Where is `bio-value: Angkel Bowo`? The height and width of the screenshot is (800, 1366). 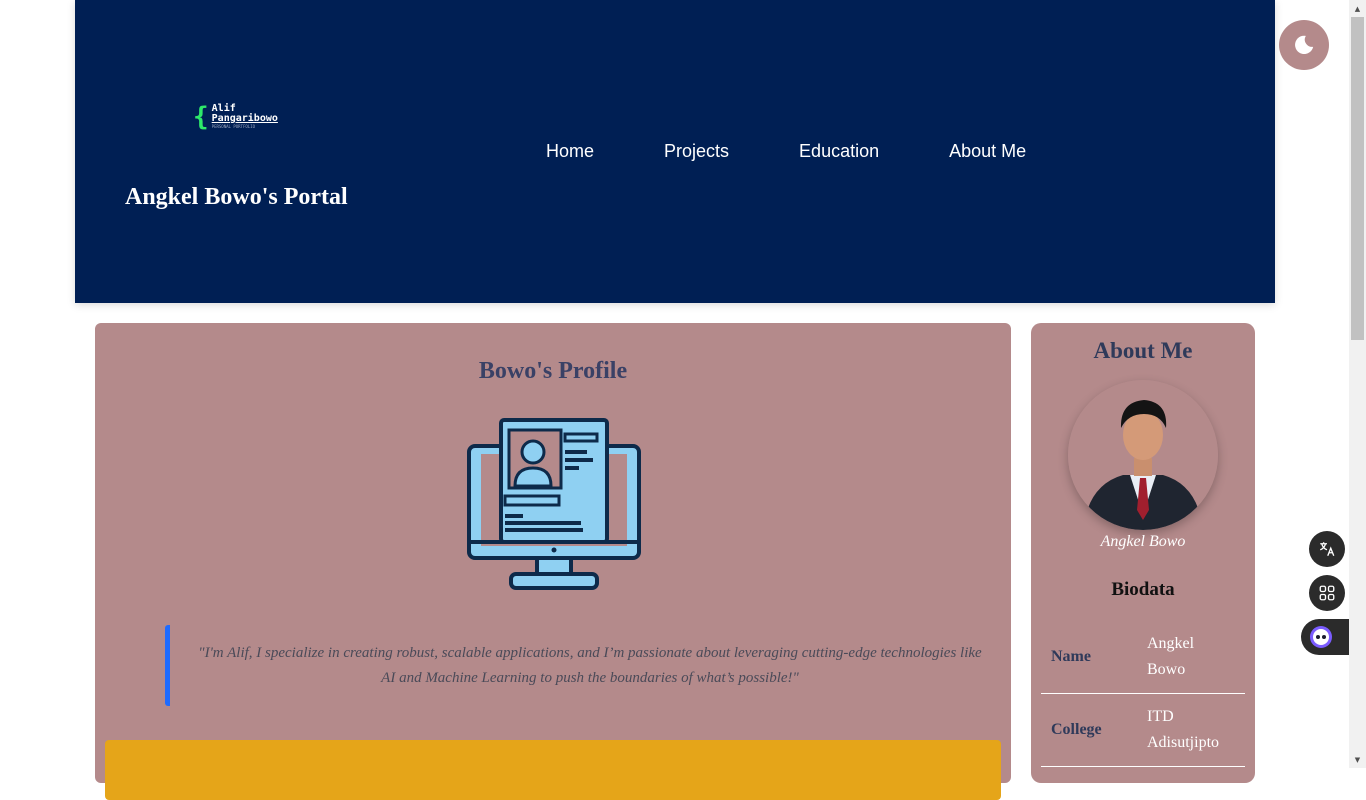 bio-value: Angkel Bowo is located at coordinates (1191, 657).